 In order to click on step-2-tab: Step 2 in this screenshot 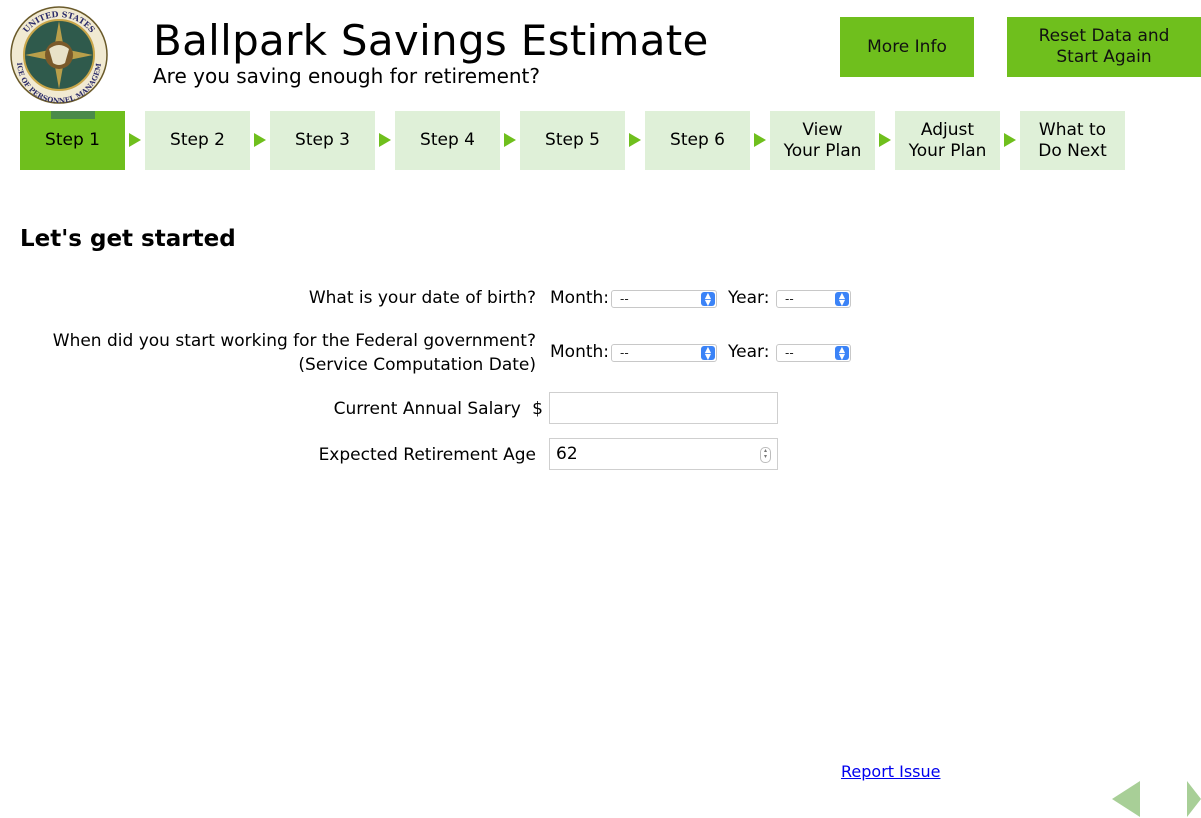, I will do `click(197, 140)`.